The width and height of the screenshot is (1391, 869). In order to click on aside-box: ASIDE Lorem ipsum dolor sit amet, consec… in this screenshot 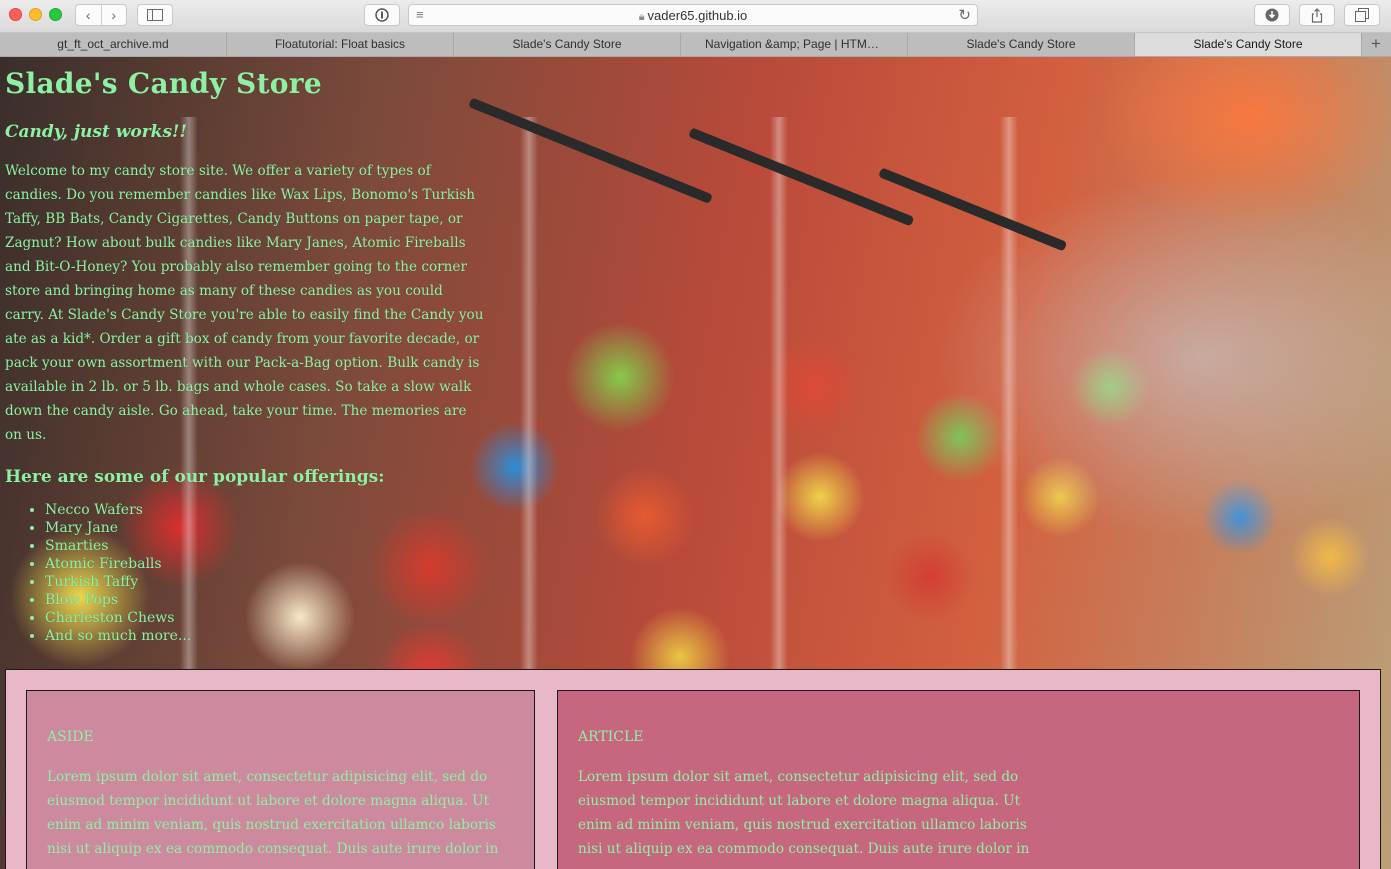, I will do `click(280, 779)`.